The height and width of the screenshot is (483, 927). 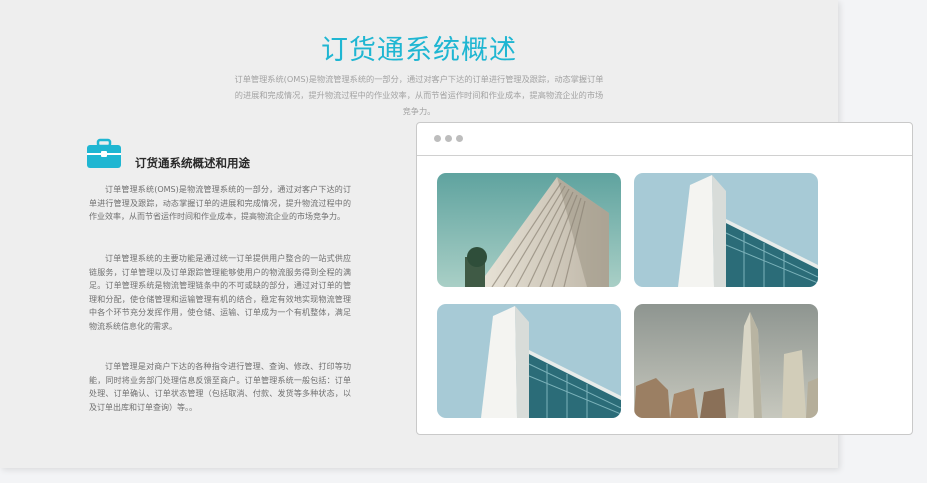 What do you see at coordinates (664, 139) in the screenshot?
I see `browser-title-bar` at bounding box center [664, 139].